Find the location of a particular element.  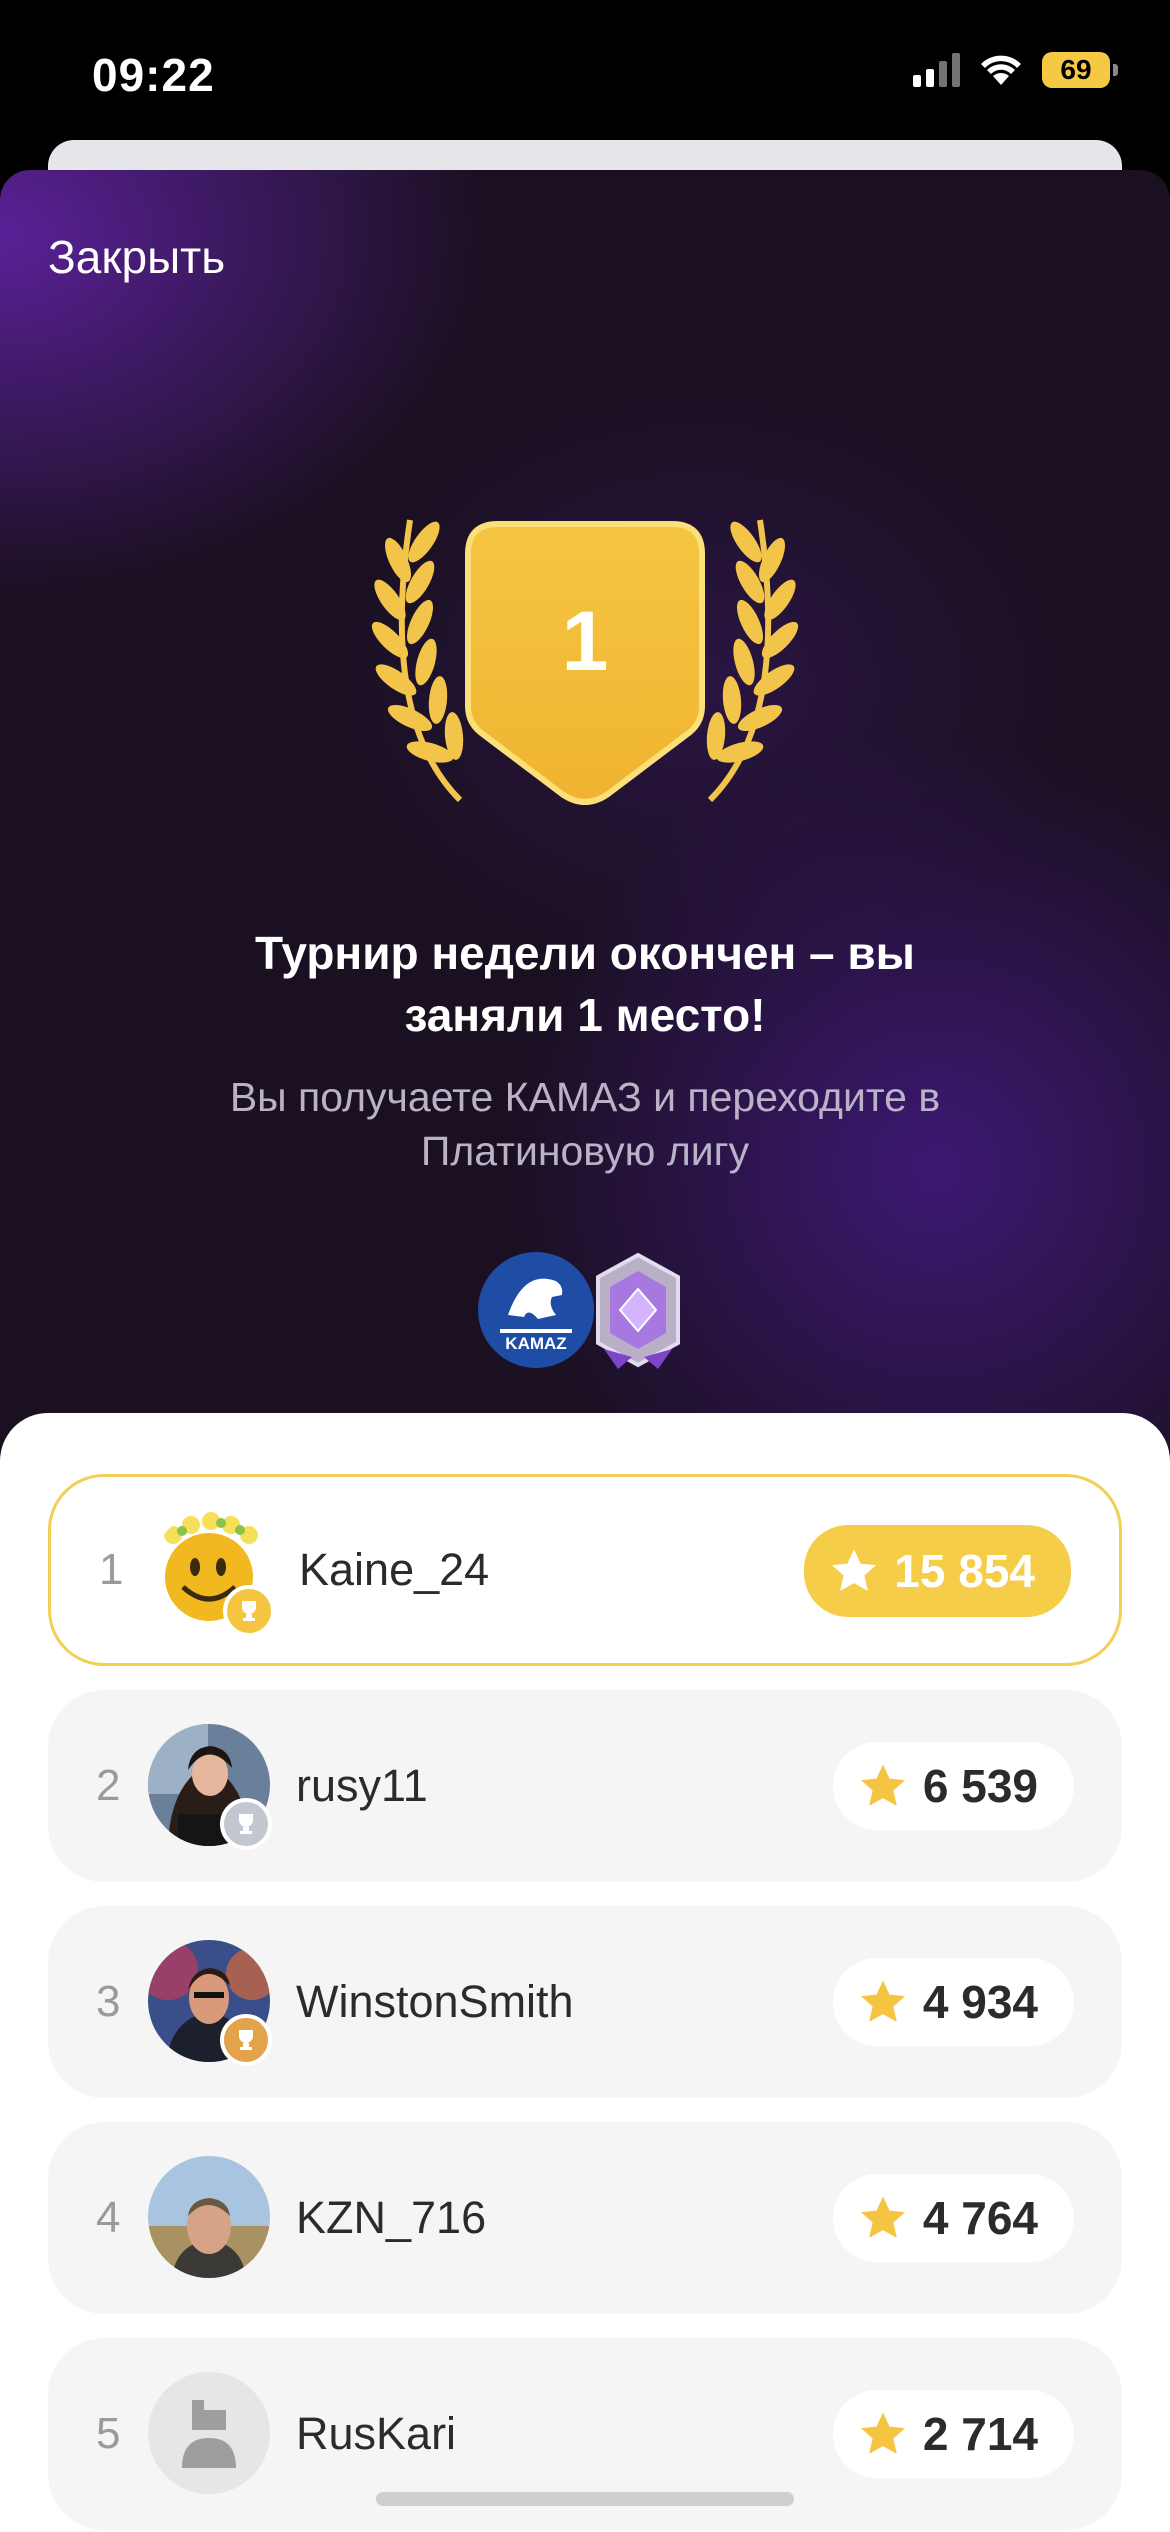

first-place-award-icon: 1 is located at coordinates (585, 661).